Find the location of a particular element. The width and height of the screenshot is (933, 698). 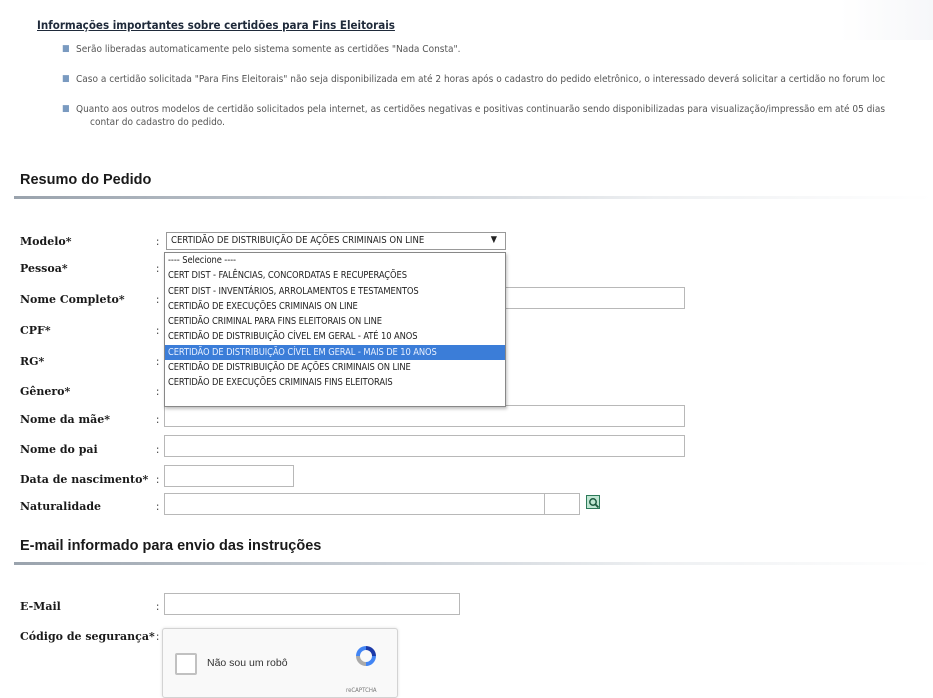

label-naturalidade: Naturalidade is located at coordinates (61, 506).